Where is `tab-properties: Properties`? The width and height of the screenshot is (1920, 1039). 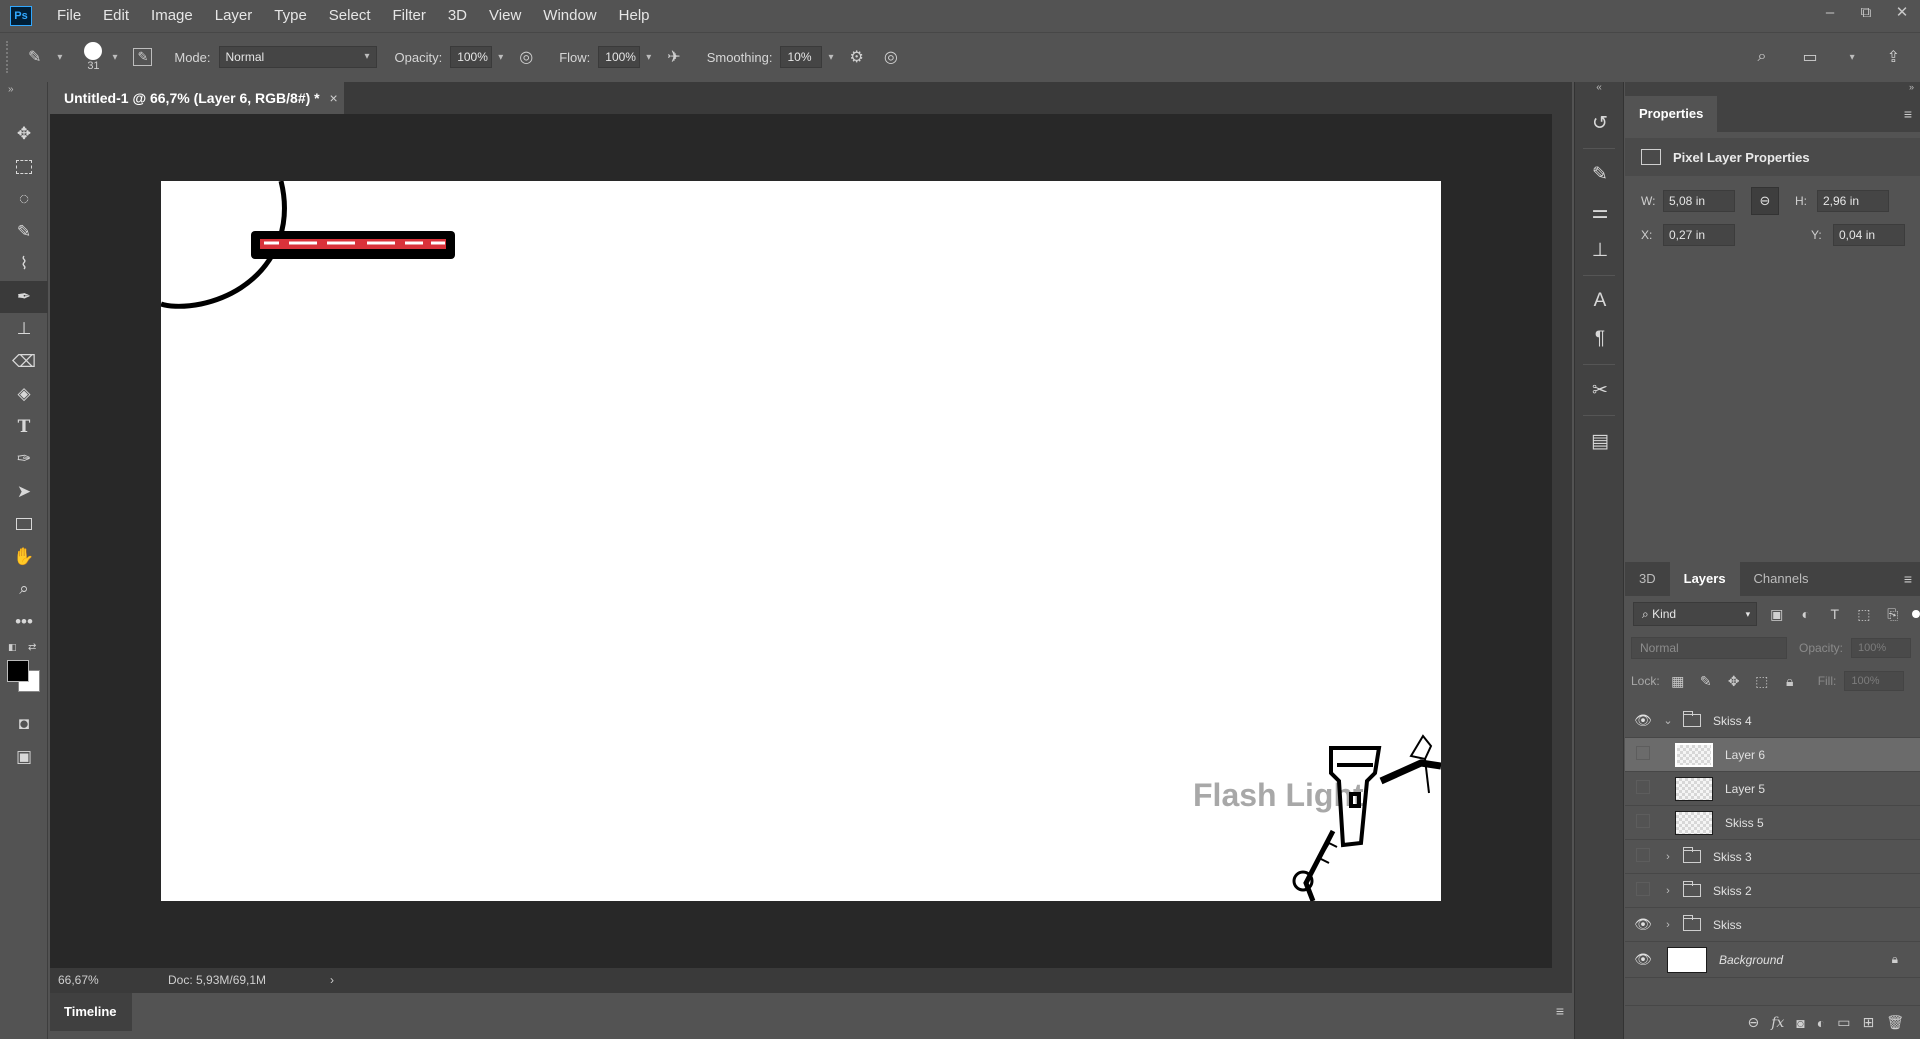 tab-properties: Properties is located at coordinates (1671, 114).